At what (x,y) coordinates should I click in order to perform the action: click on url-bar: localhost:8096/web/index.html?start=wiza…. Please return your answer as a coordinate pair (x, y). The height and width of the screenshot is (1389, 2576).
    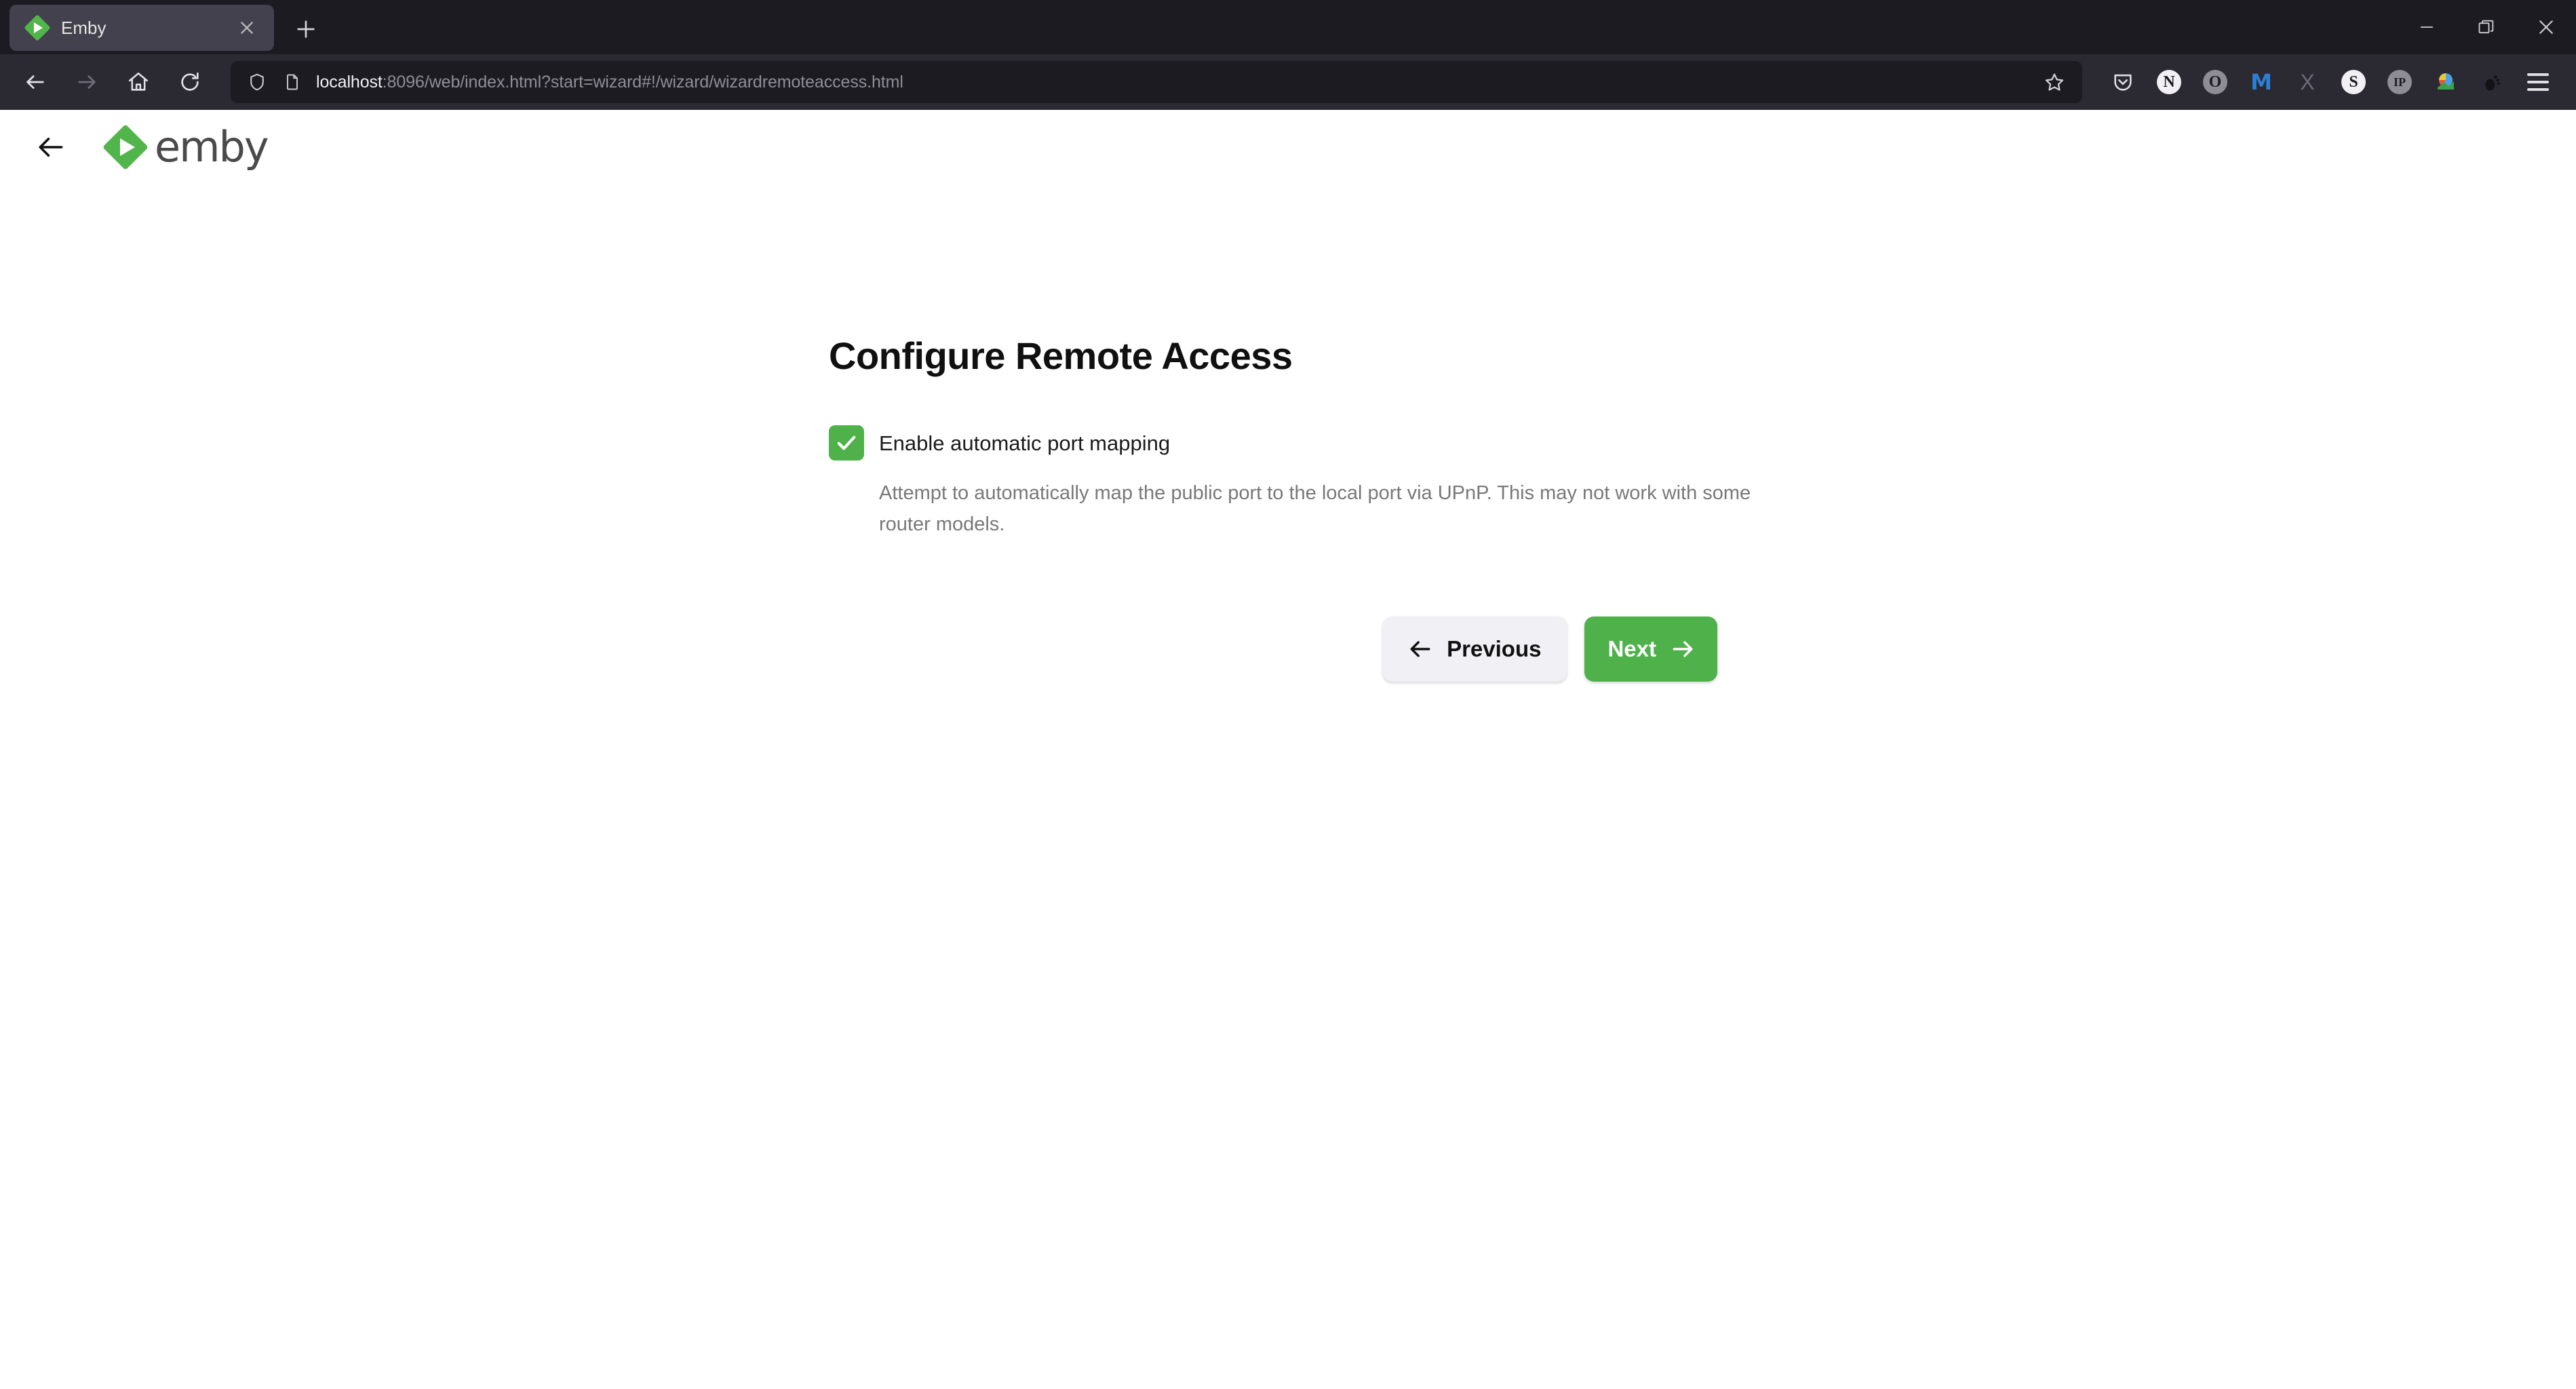
    Looking at the image, I should click on (1156, 82).